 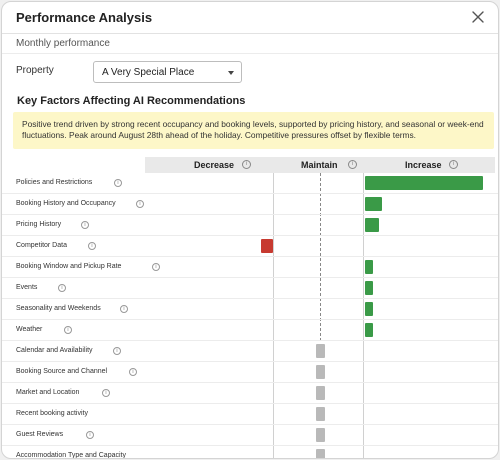 I want to click on dialog-subtitle: Monthly performance, so click(x=63, y=43).